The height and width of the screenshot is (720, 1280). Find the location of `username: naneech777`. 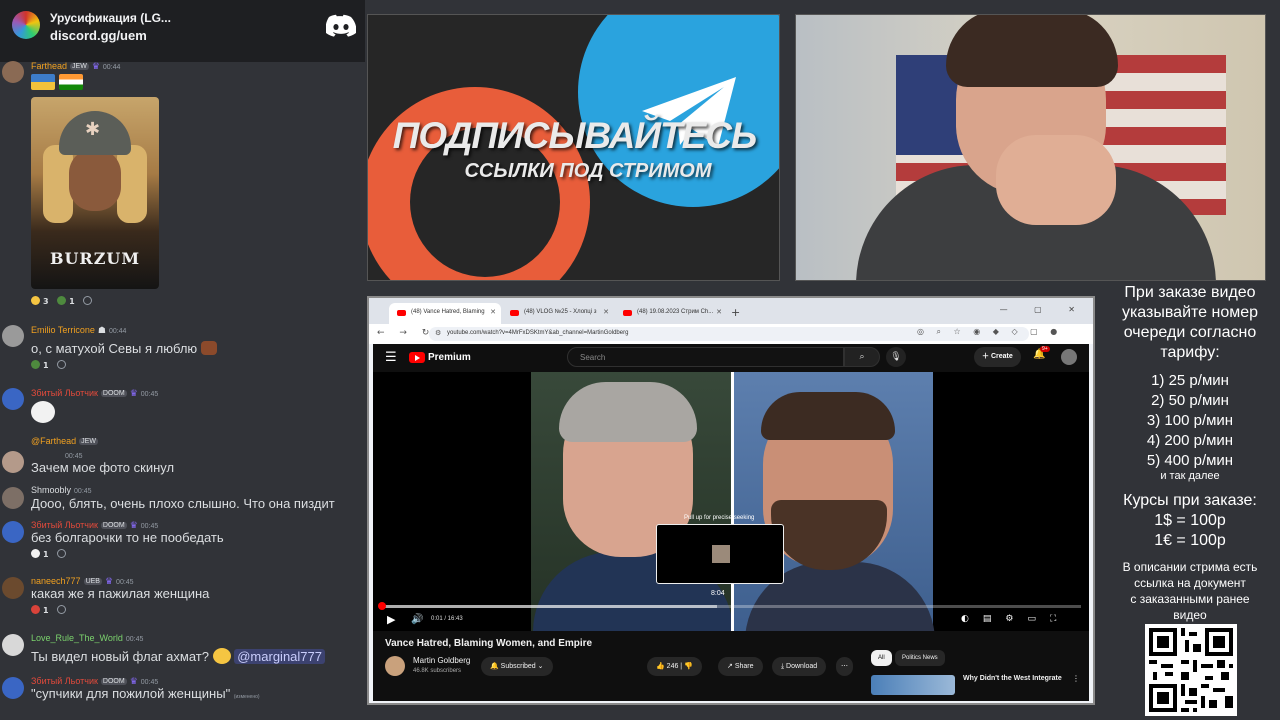

username: naneech777 is located at coordinates (56, 581).